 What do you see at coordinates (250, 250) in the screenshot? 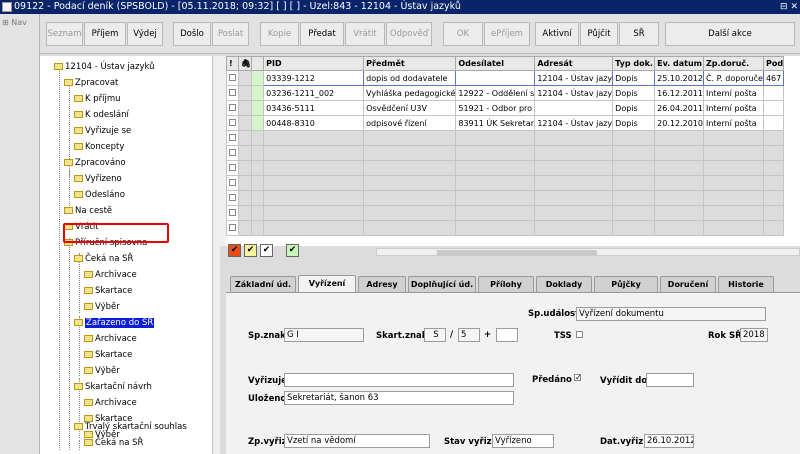
I see `flag-yellow-checkbox: ✔` at bounding box center [250, 250].